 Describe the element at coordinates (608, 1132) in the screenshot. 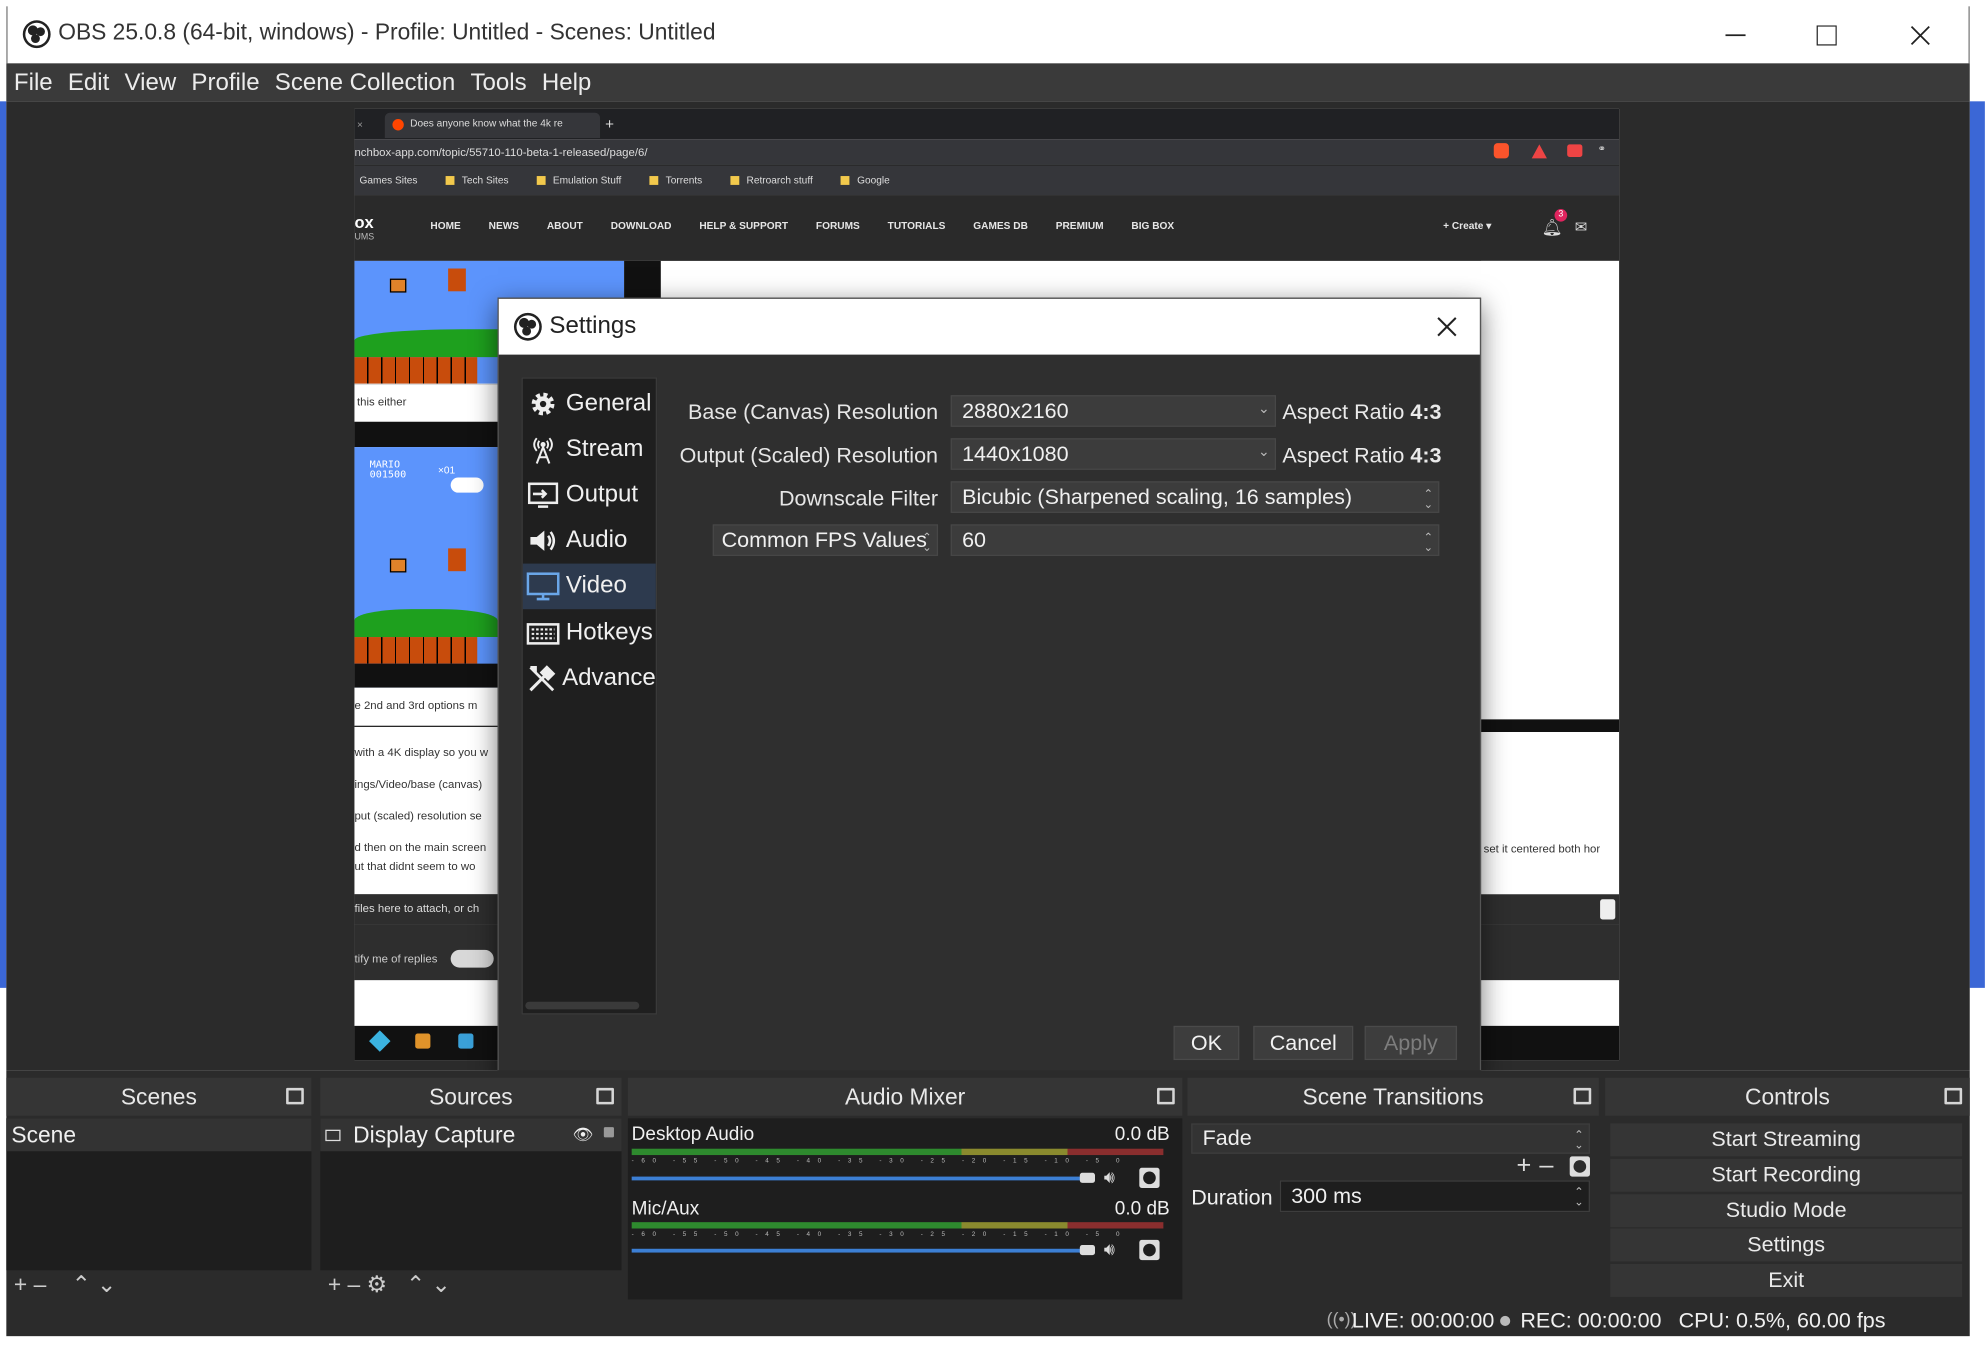

I see `lock-icon` at that location.